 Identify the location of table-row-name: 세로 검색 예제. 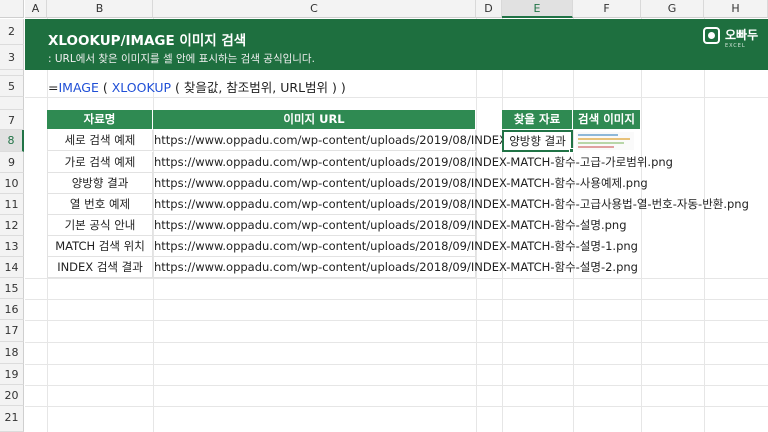
(100, 140).